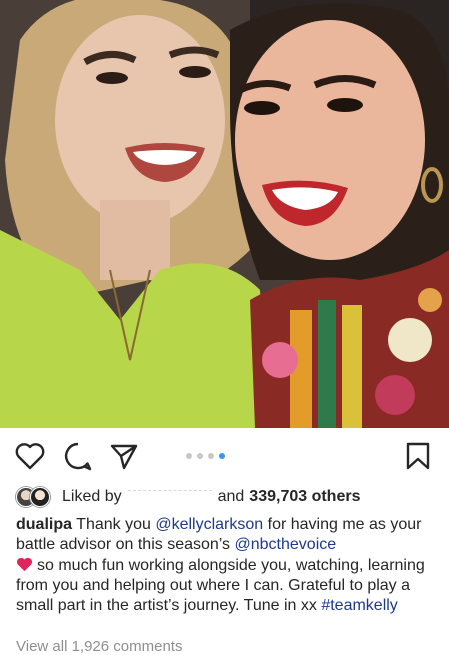 This screenshot has width=449, height=655. I want to click on likes-row: Liked by and 339,703 others, so click(226, 497).